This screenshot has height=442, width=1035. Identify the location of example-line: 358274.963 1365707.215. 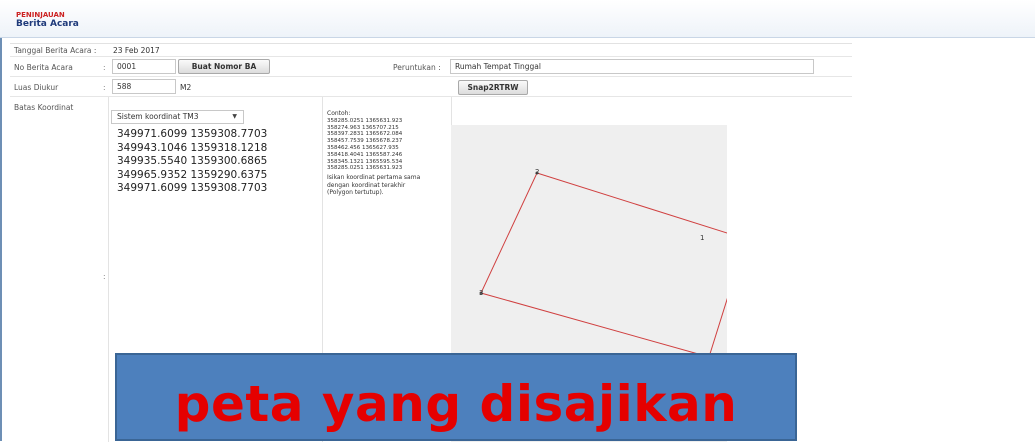
(363, 127).